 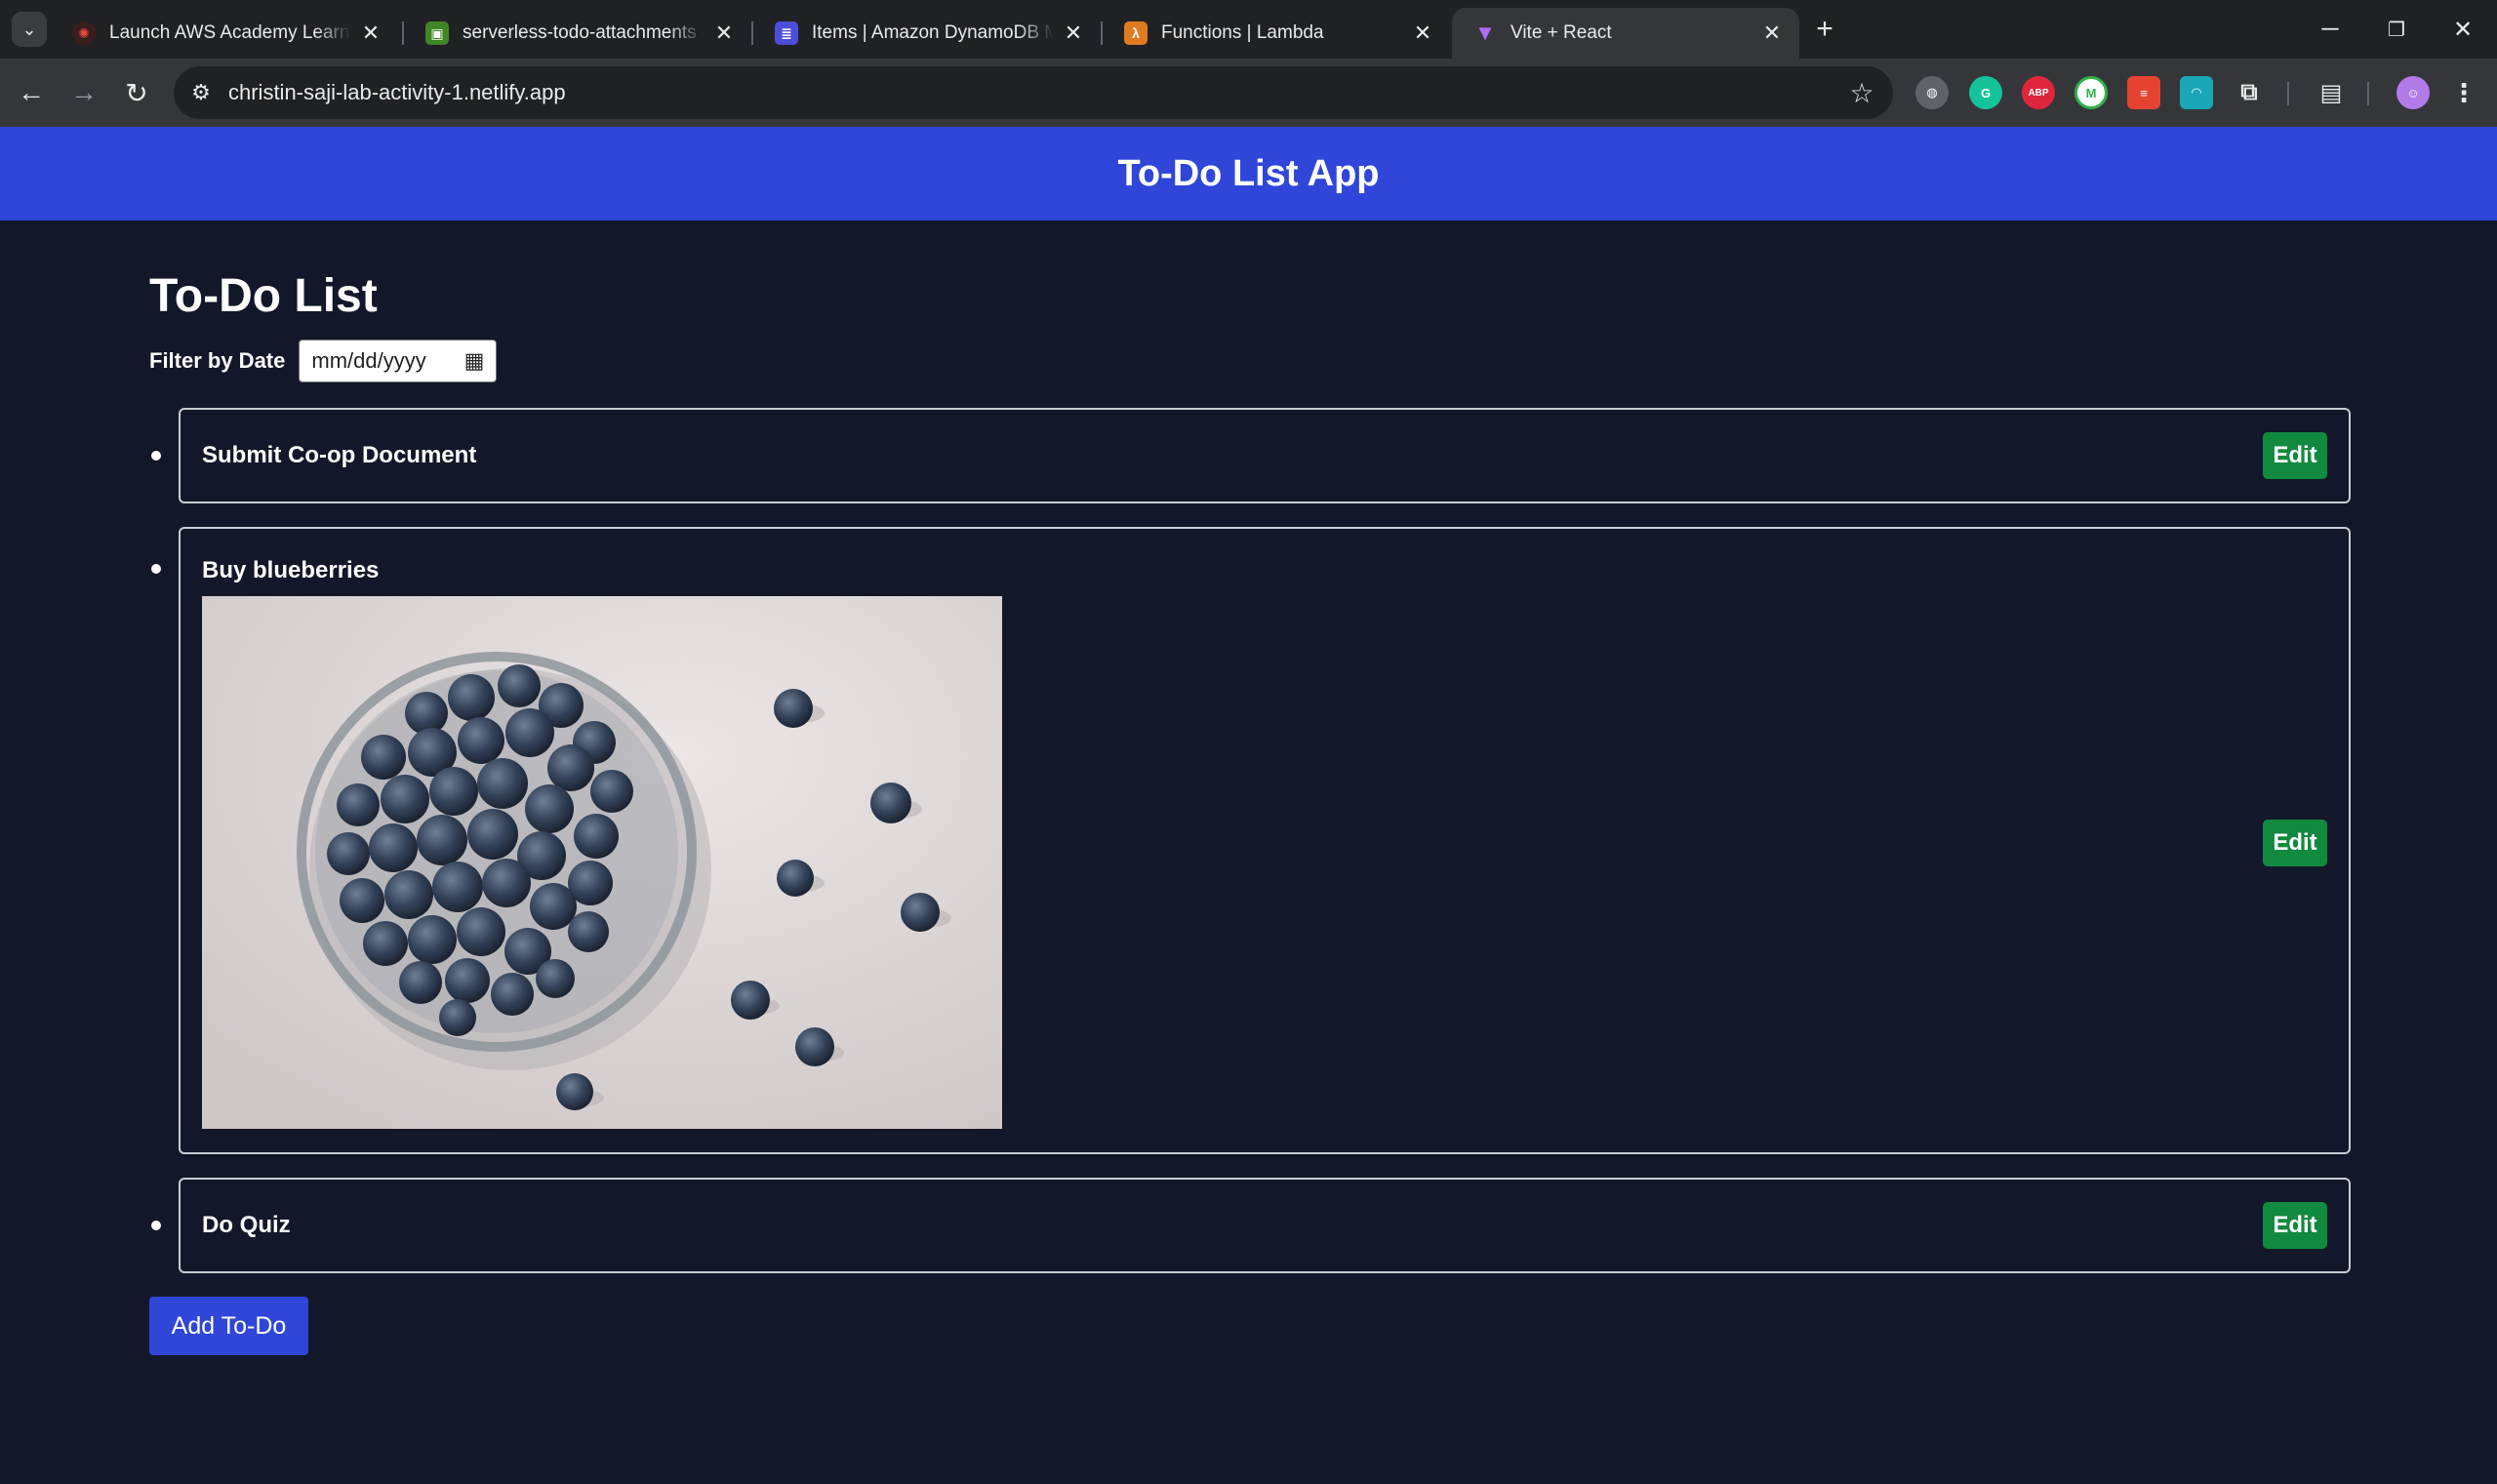 I want to click on date-filter: Filter by Date mm/dd/yyyy ▦, so click(x=1250, y=361).